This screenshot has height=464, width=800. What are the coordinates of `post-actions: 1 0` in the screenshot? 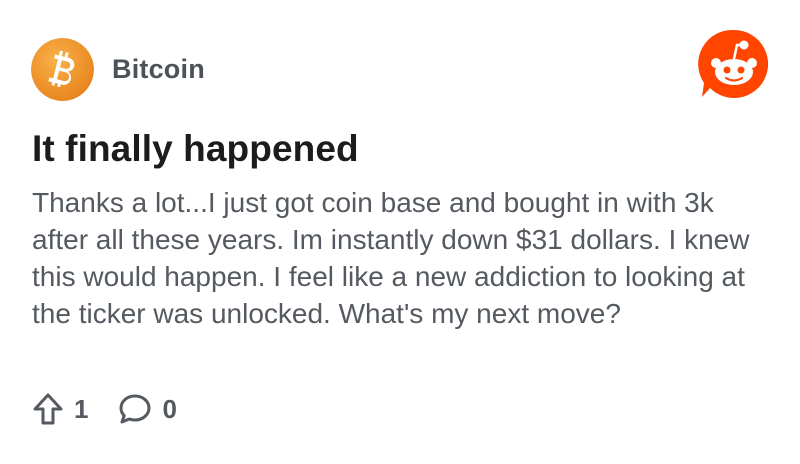 It's located at (119, 409).